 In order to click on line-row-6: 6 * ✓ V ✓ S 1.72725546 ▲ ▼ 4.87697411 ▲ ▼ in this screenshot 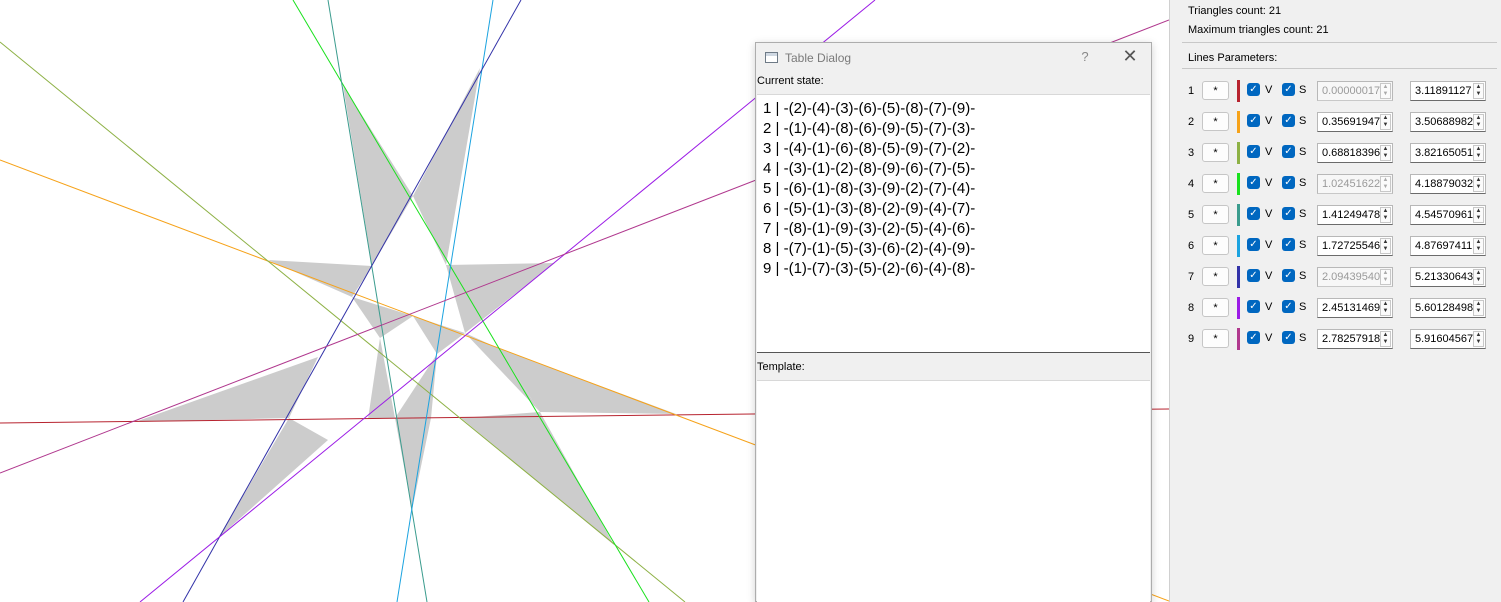, I will do `click(1335, 247)`.